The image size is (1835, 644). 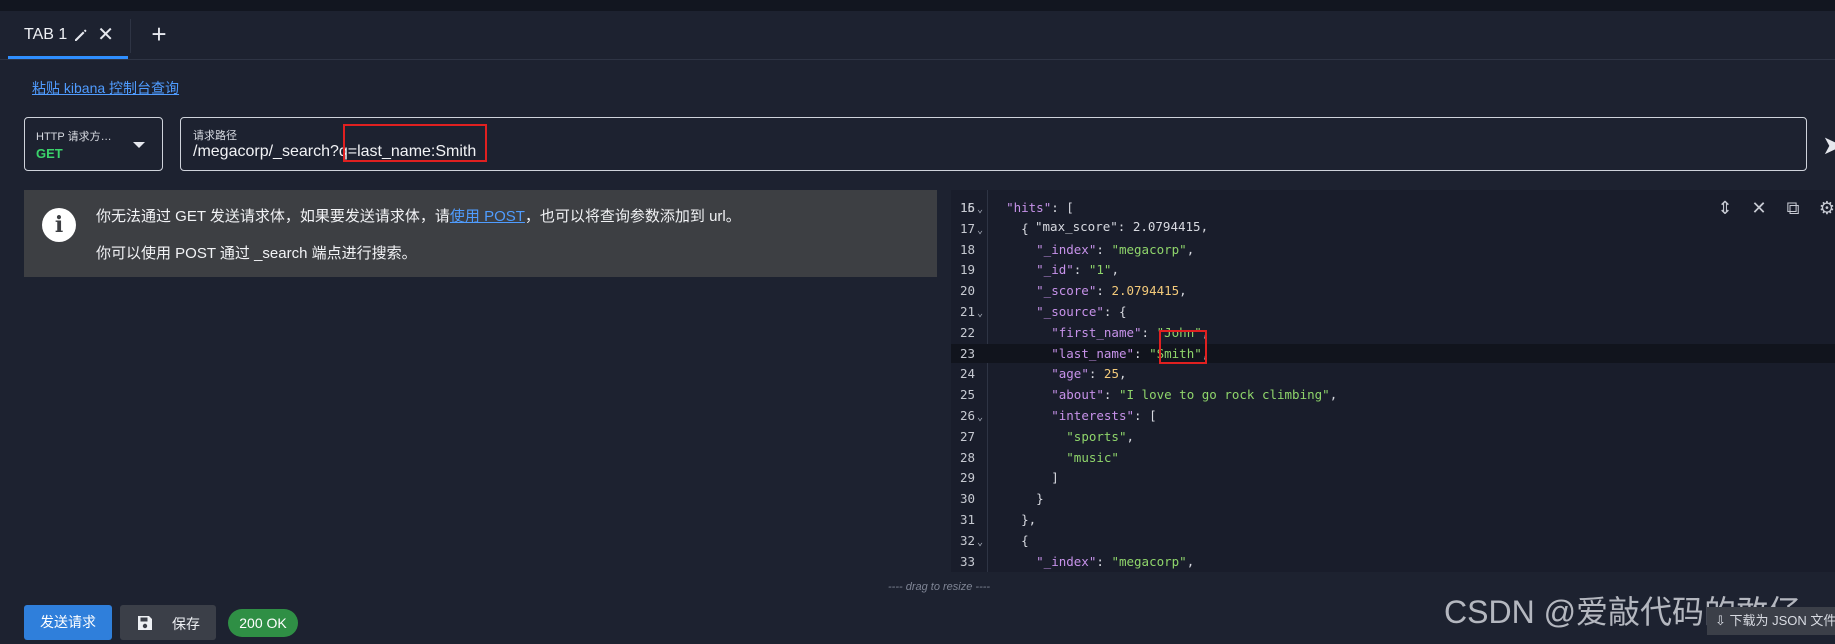 I want to click on path-label: 请求路径, so click(x=215, y=136).